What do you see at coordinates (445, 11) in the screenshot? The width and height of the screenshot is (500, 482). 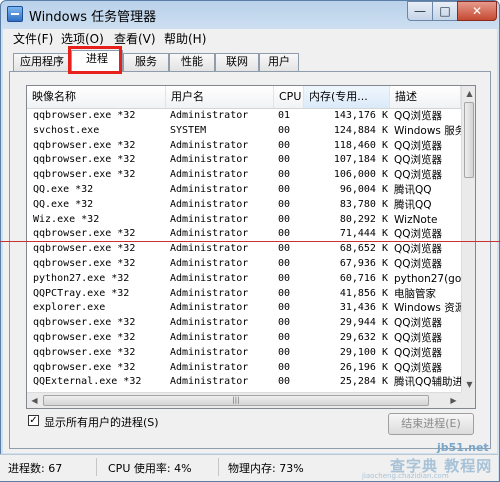 I see `maximize-button: □` at bounding box center [445, 11].